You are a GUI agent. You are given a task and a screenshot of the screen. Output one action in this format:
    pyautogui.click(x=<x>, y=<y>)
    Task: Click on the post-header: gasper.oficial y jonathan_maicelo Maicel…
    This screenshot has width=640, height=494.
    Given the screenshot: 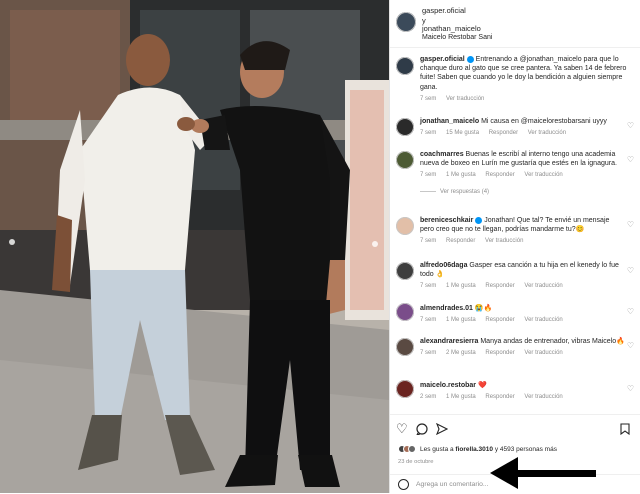 What is the action you would take?
    pyautogui.click(x=515, y=24)
    